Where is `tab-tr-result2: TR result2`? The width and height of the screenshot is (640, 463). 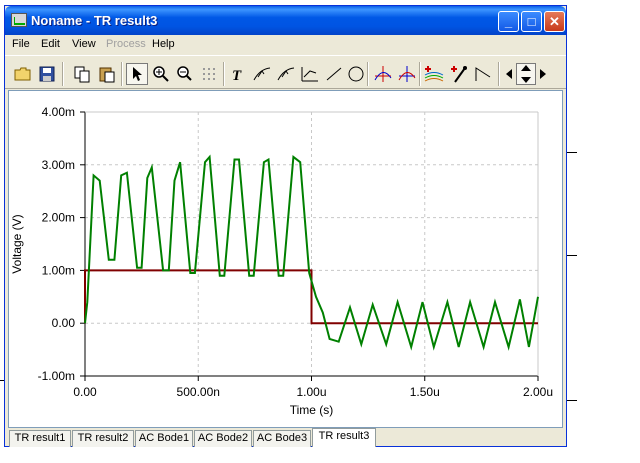
tab-tr-result2: TR result2 is located at coordinates (103, 438).